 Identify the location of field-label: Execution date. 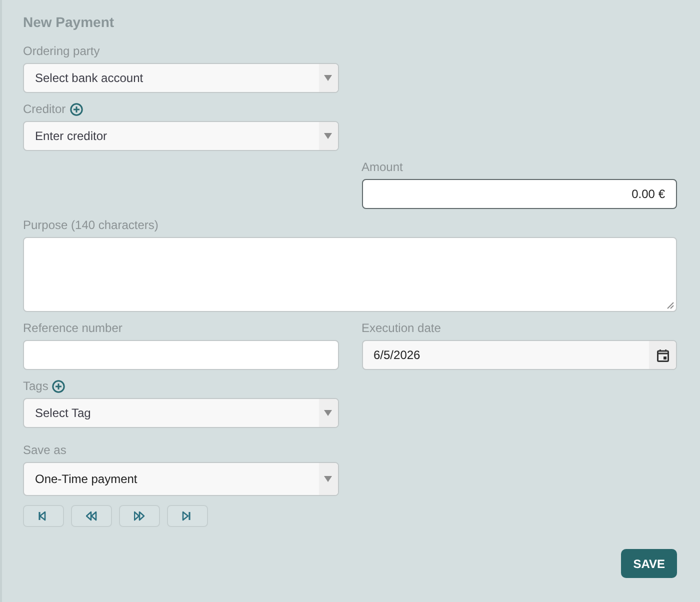
(401, 328).